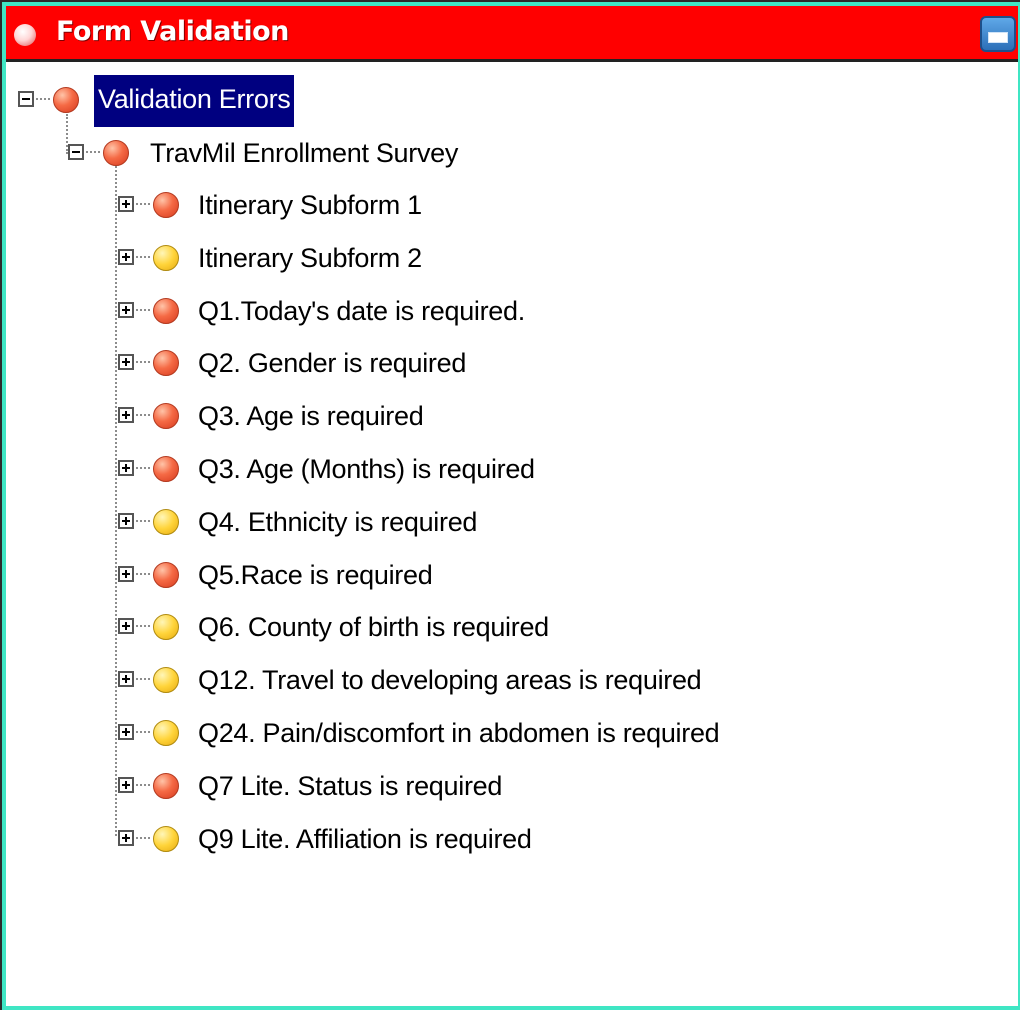  Describe the element at coordinates (350, 786) in the screenshot. I see `tree-node-label: Q7 Lite. Status is required` at that location.